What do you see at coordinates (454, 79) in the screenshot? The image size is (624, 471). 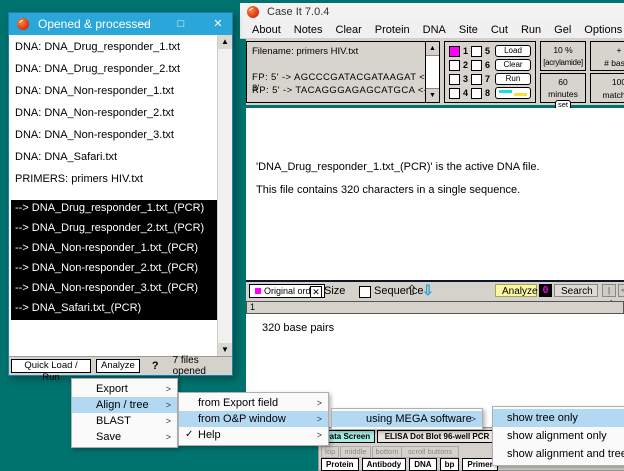 I see `well-3-checkbox` at bounding box center [454, 79].